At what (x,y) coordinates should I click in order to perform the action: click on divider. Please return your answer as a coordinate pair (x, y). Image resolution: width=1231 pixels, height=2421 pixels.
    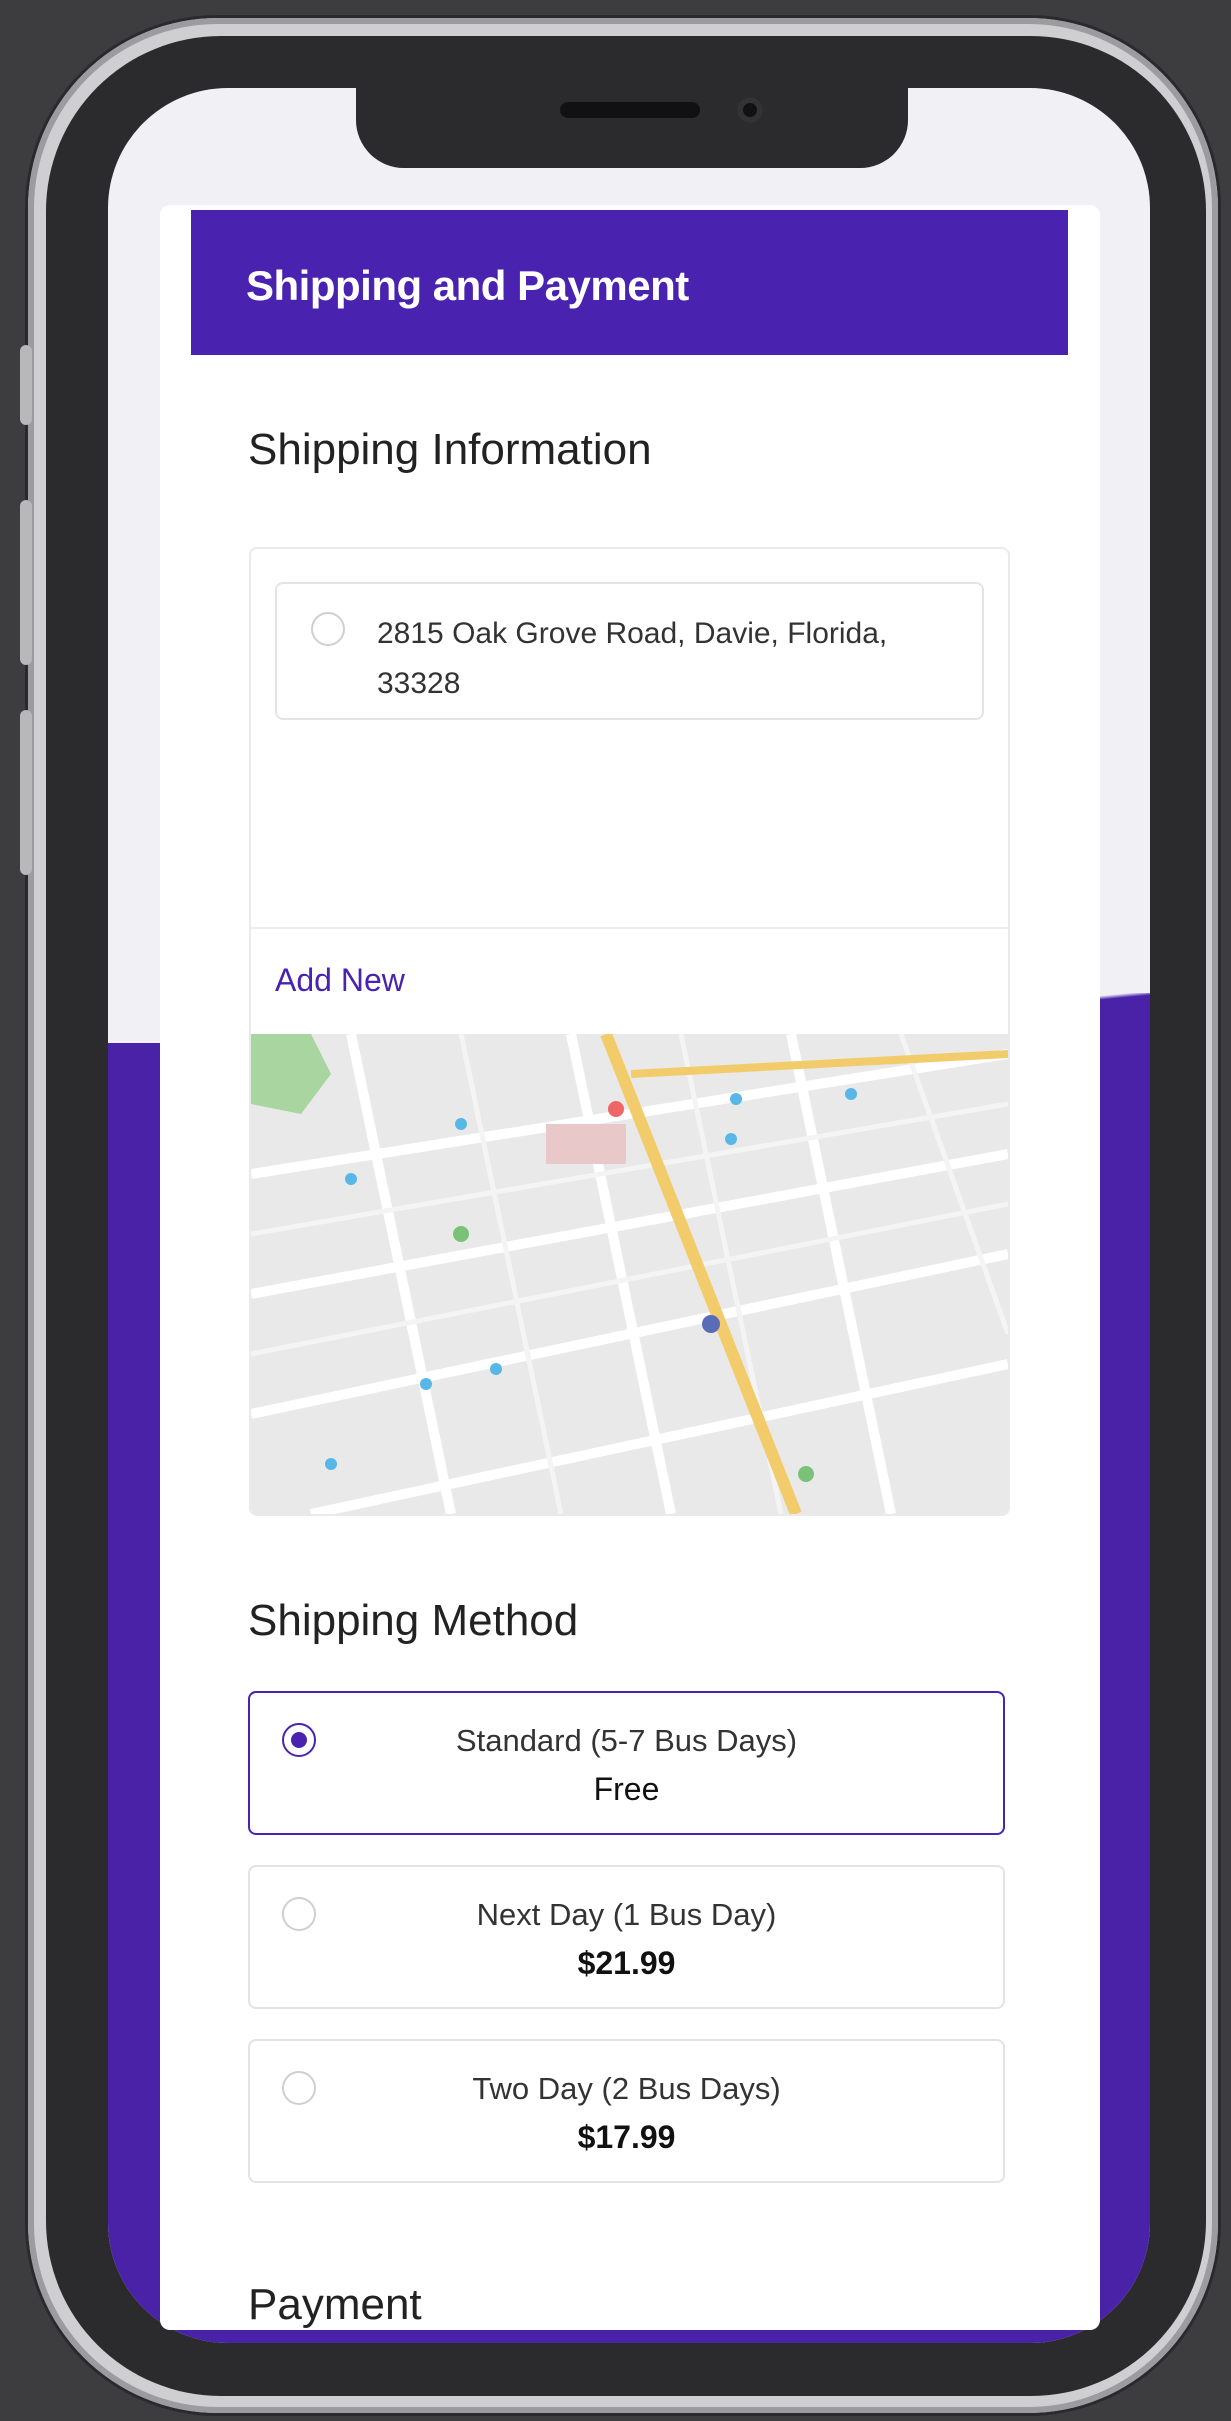
    Looking at the image, I should click on (629, 928).